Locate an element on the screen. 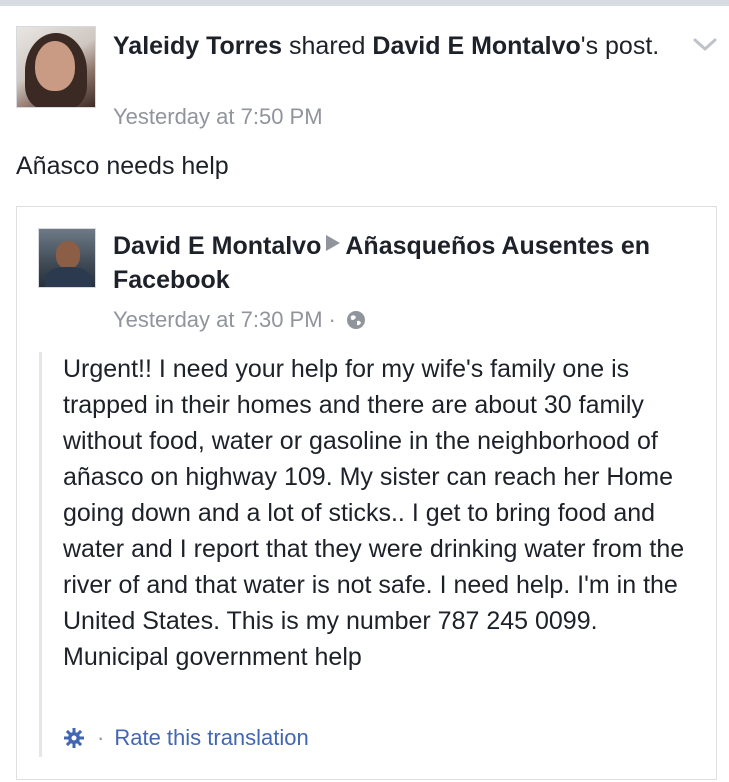 The height and width of the screenshot is (782, 729). translation-quote-bar is located at coordinates (40, 554).